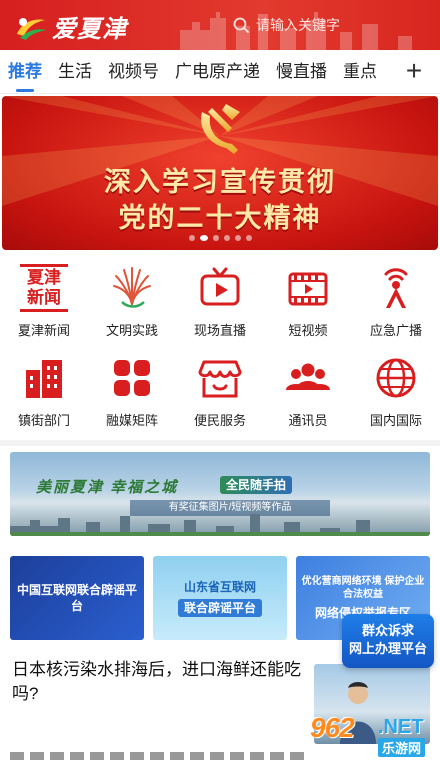 The width and height of the screenshot is (440, 760). I want to click on site-watermark: 962 .NET 乐游网, so click(373, 734).